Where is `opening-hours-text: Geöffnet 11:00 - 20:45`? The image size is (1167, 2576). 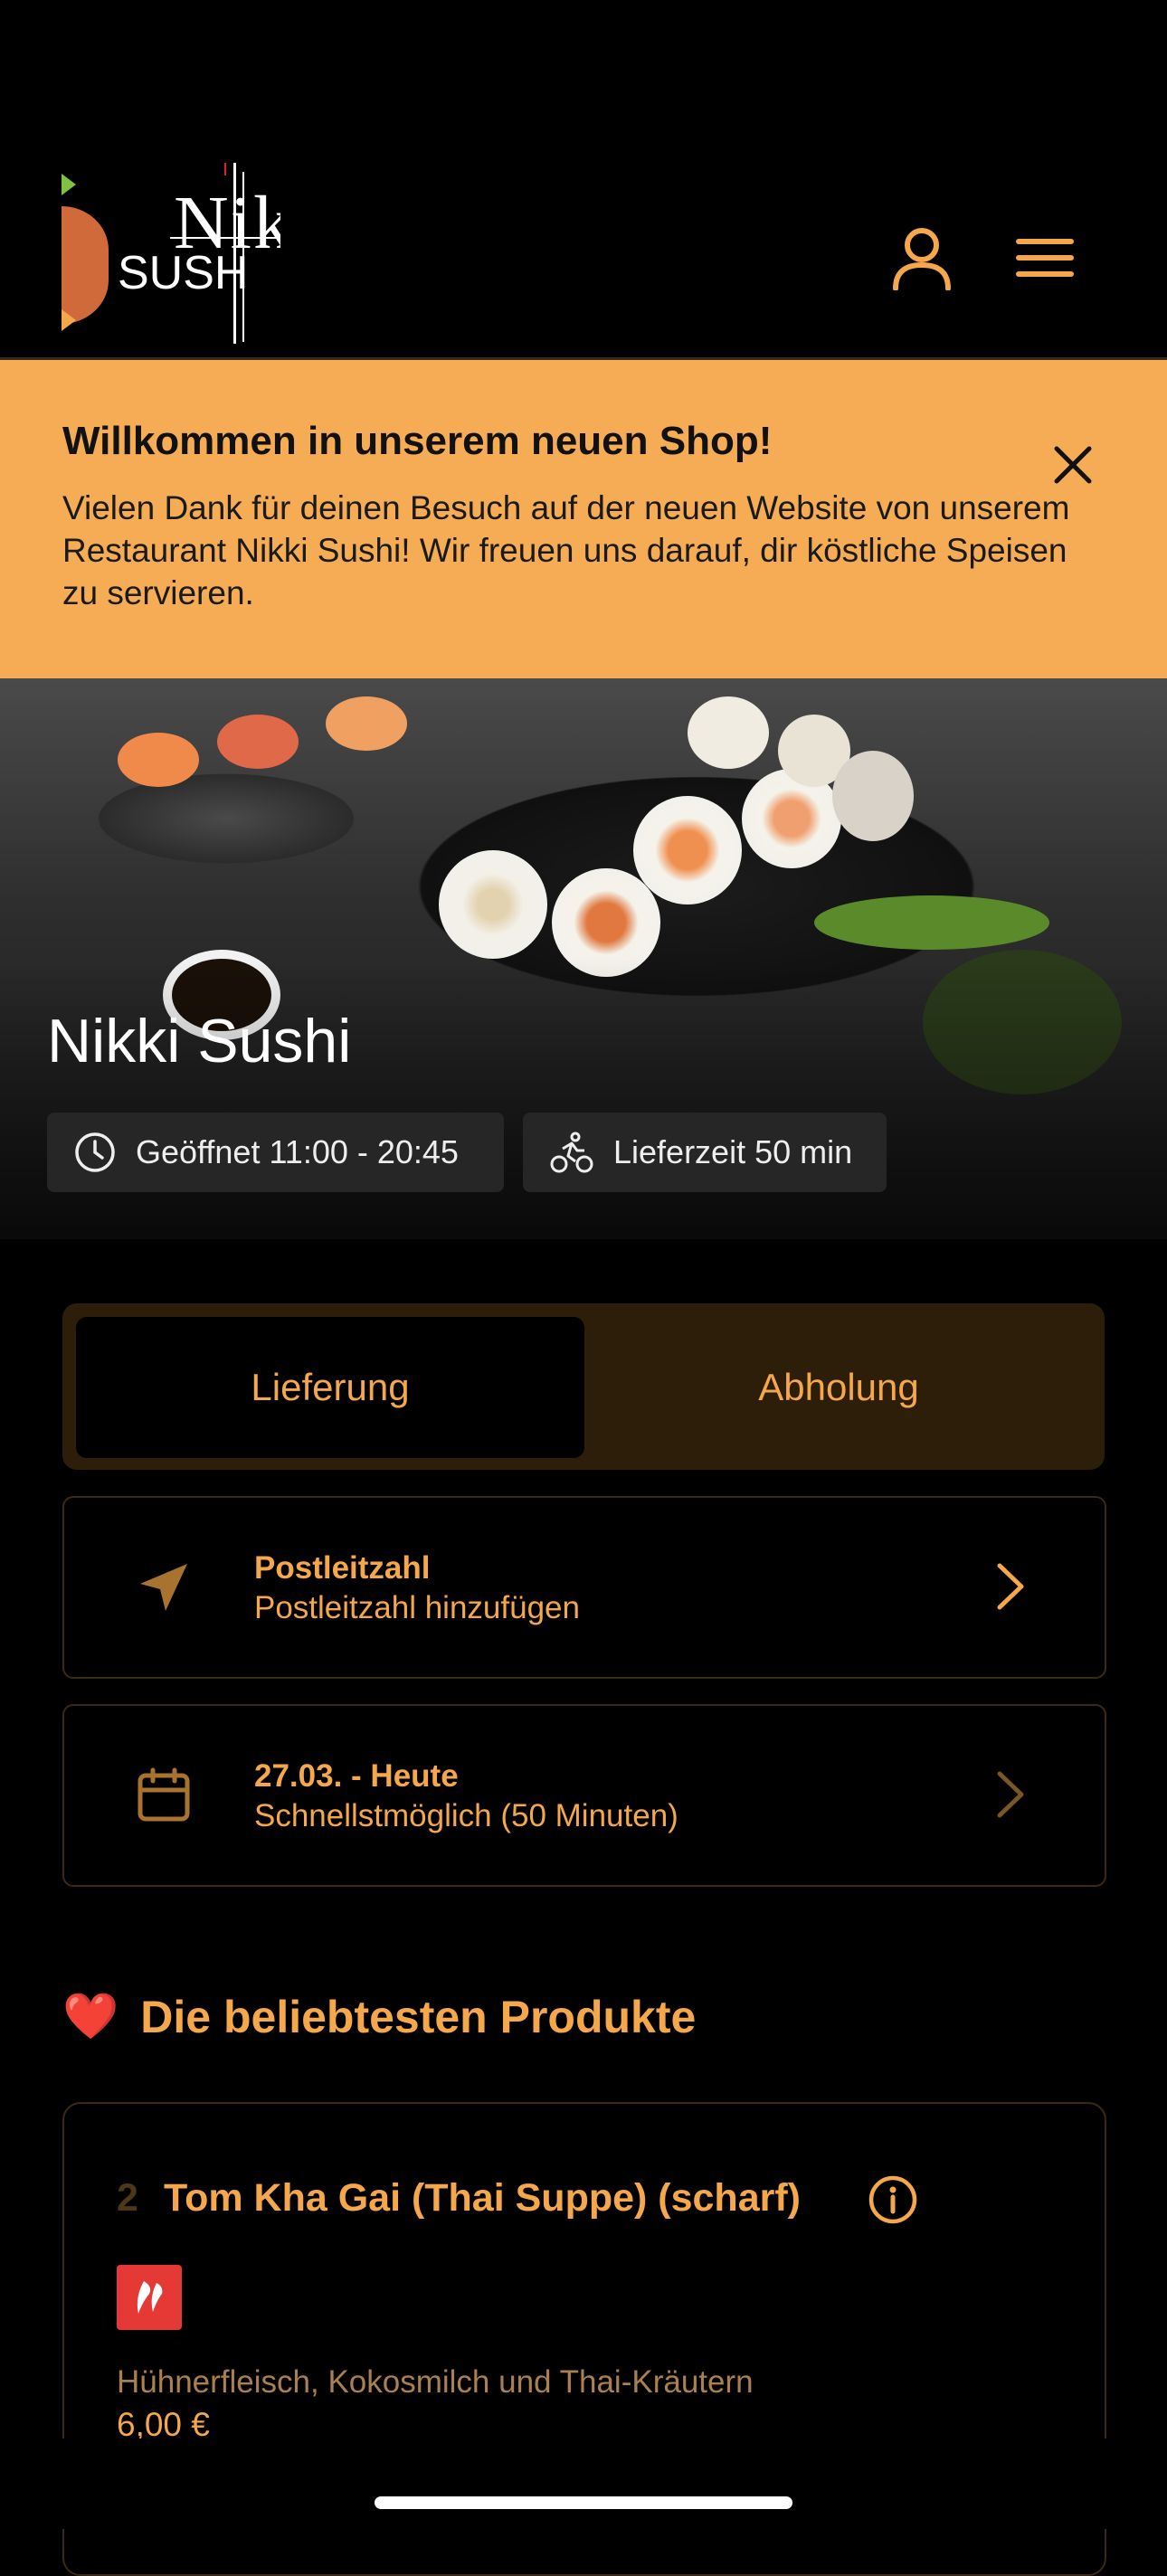
opening-hours-text: Geöffnet 11:00 - 20:45 is located at coordinates (298, 1151).